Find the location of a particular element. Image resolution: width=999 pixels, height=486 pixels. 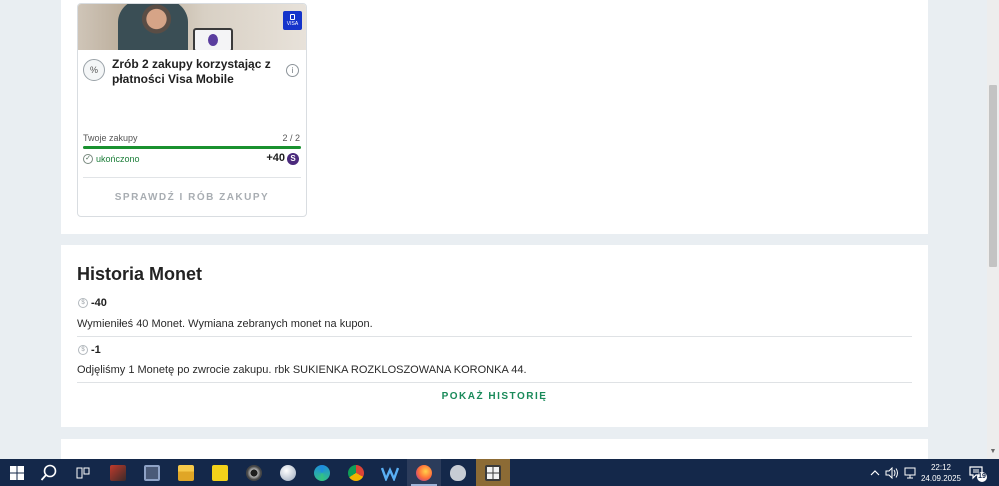

taskbar-app-crest is located at coordinates (493, 472).